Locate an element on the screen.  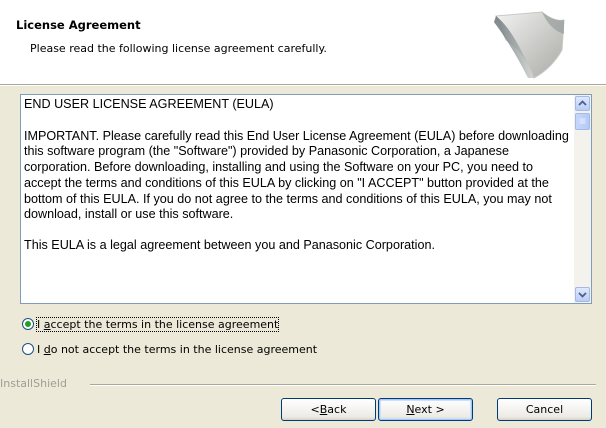
installshield-label: InstallShield is located at coordinates (33, 383).